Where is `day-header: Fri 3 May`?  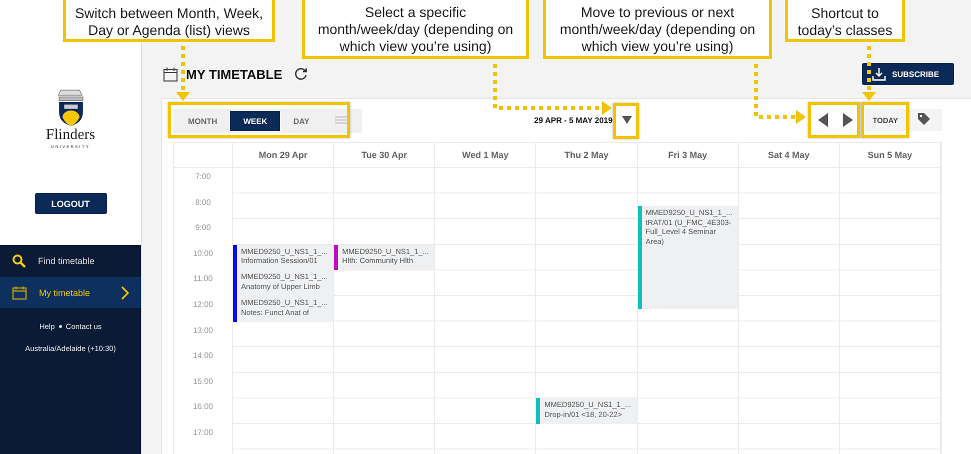
day-header: Fri 3 May is located at coordinates (688, 155).